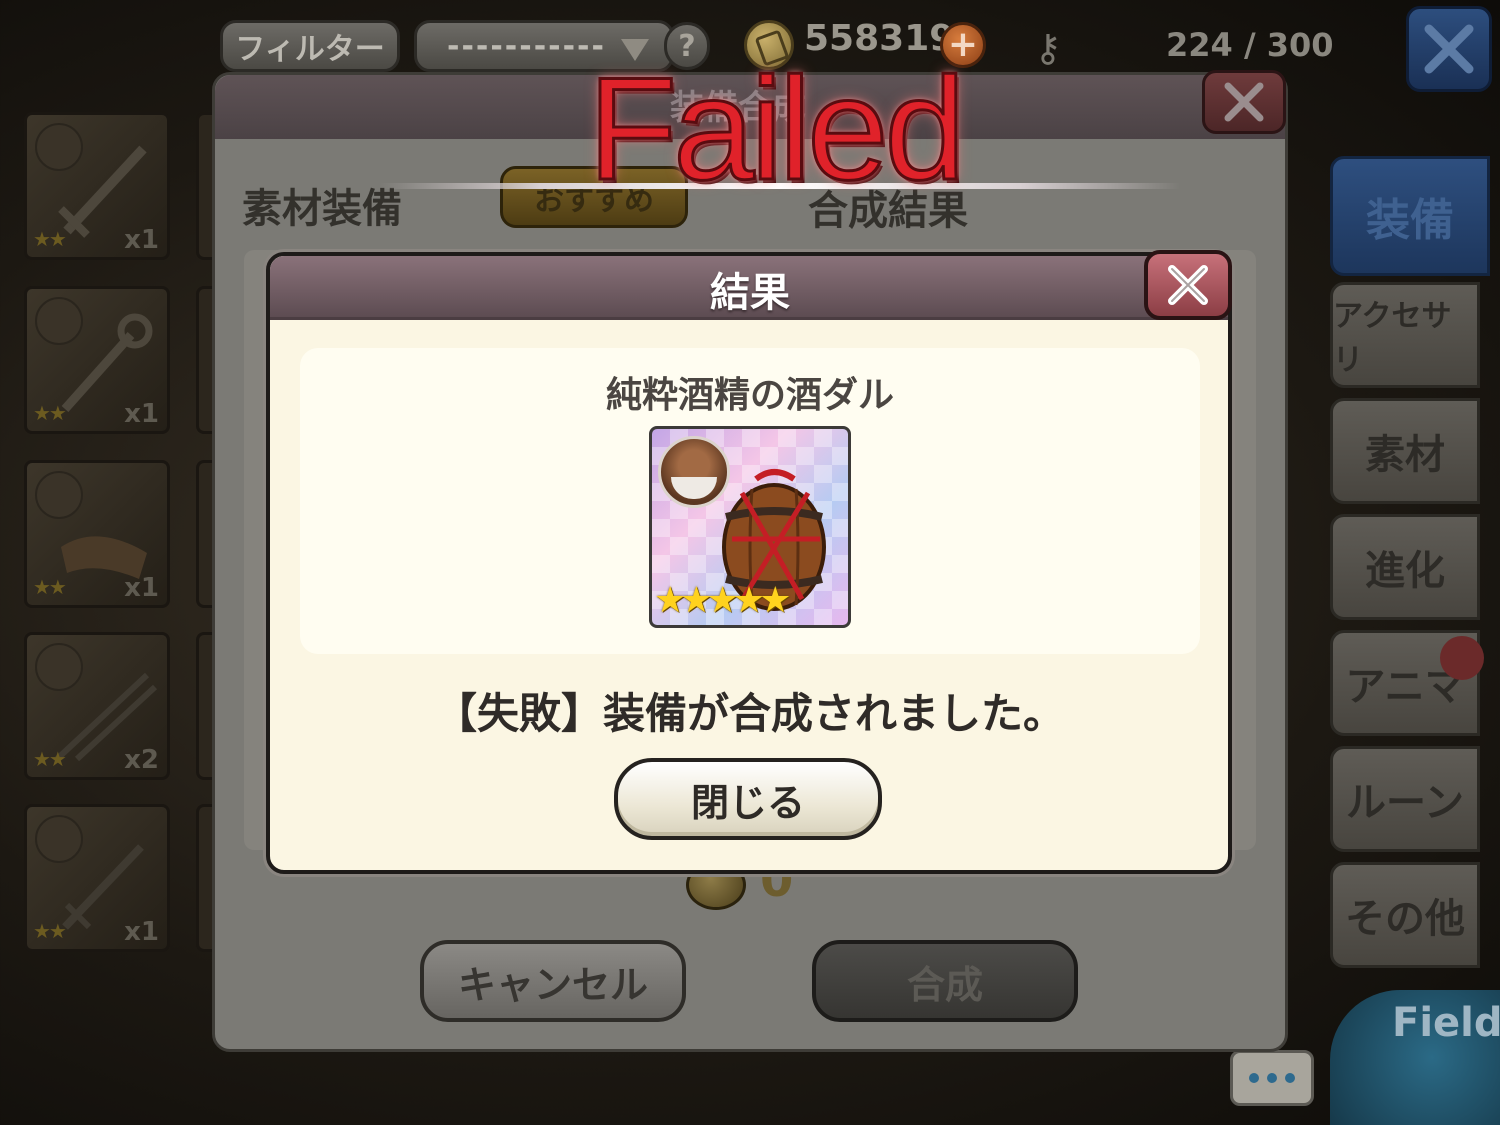  Describe the element at coordinates (1405, 451) in the screenshot. I see `tab-material: 素材` at that location.